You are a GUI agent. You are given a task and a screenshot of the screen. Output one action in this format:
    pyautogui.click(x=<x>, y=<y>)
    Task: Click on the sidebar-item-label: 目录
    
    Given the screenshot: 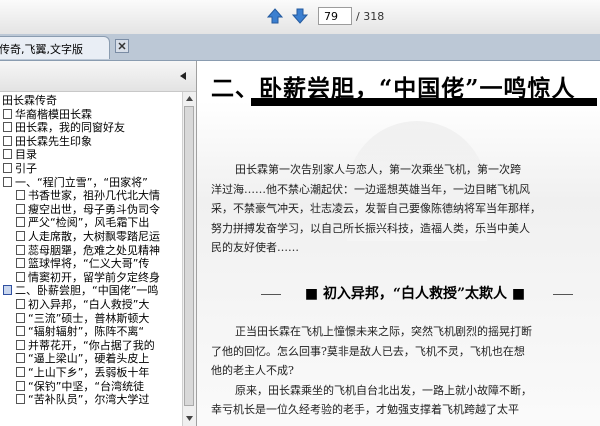 What is the action you would take?
    pyautogui.click(x=26, y=155)
    